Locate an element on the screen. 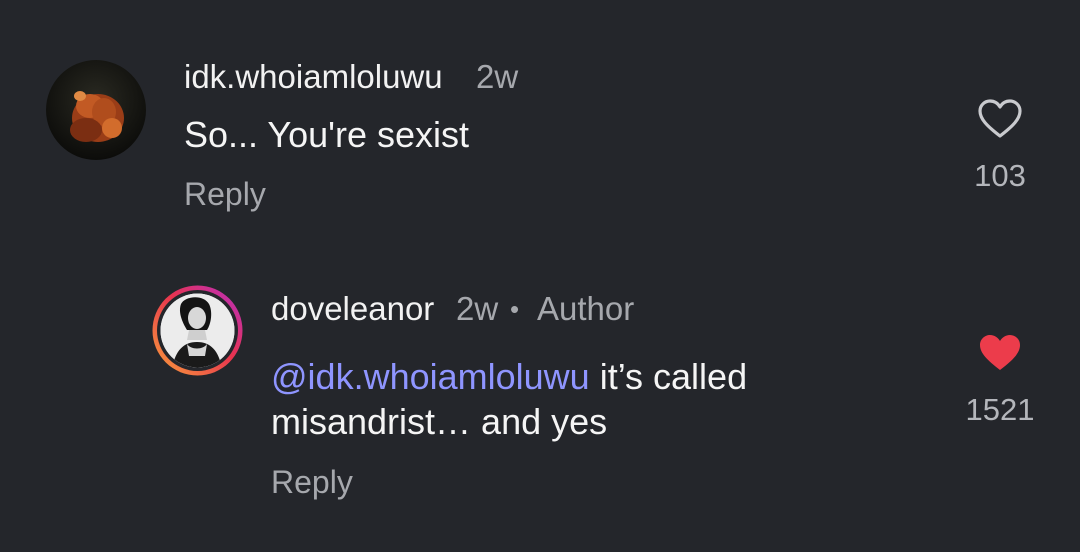  author-badge: Author is located at coordinates (586, 308).